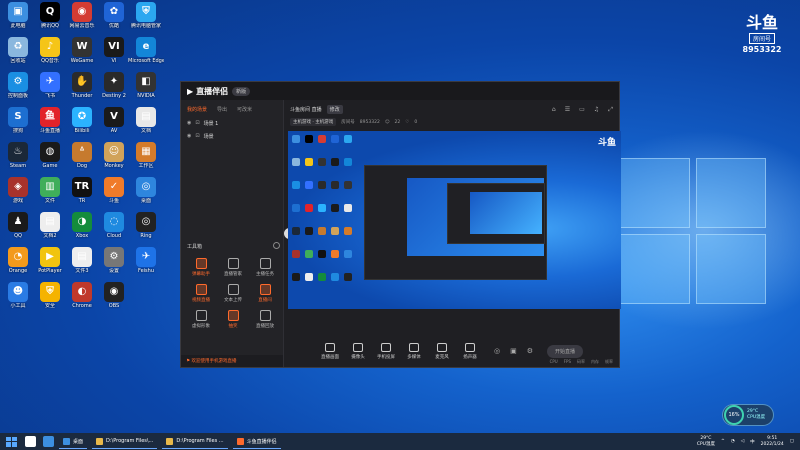 This screenshot has height=450, width=800. Describe the element at coordinates (18, 295) in the screenshot. I see `desktop-icon: ☻ 小工具` at that location.